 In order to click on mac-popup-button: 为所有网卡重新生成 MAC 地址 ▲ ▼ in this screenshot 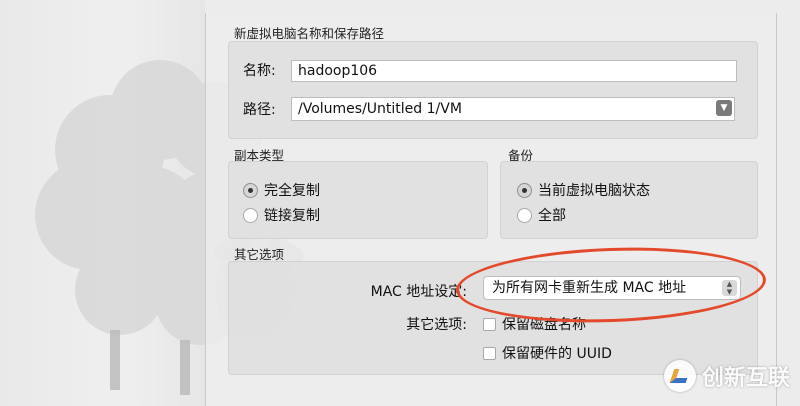, I will do `click(612, 288)`.